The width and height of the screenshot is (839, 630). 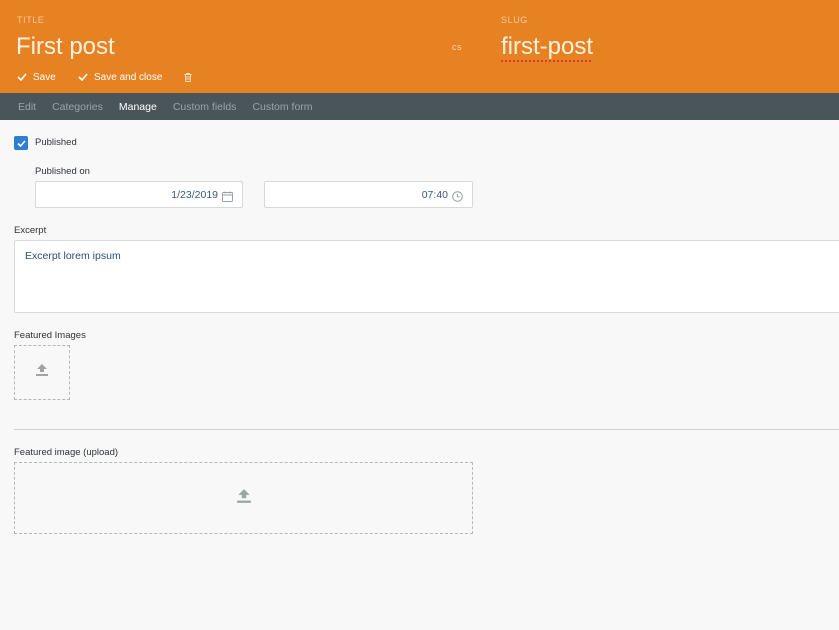 What do you see at coordinates (66, 452) in the screenshot?
I see `featured-image-upload-label: Featured image (upload)` at bounding box center [66, 452].